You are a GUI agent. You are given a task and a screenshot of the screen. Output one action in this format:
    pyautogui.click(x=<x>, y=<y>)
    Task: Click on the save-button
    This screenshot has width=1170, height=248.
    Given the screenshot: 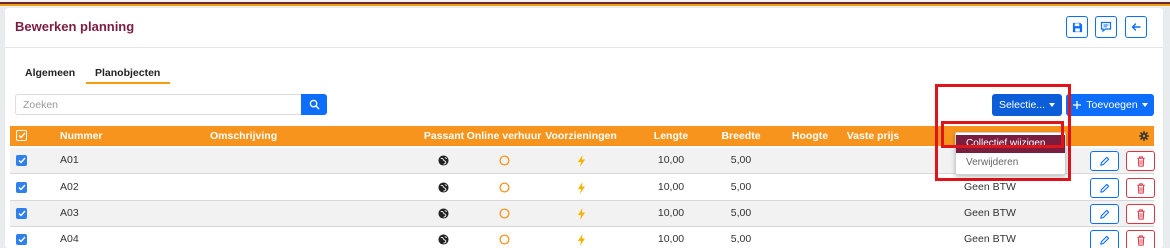 What is the action you would take?
    pyautogui.click(x=1077, y=27)
    